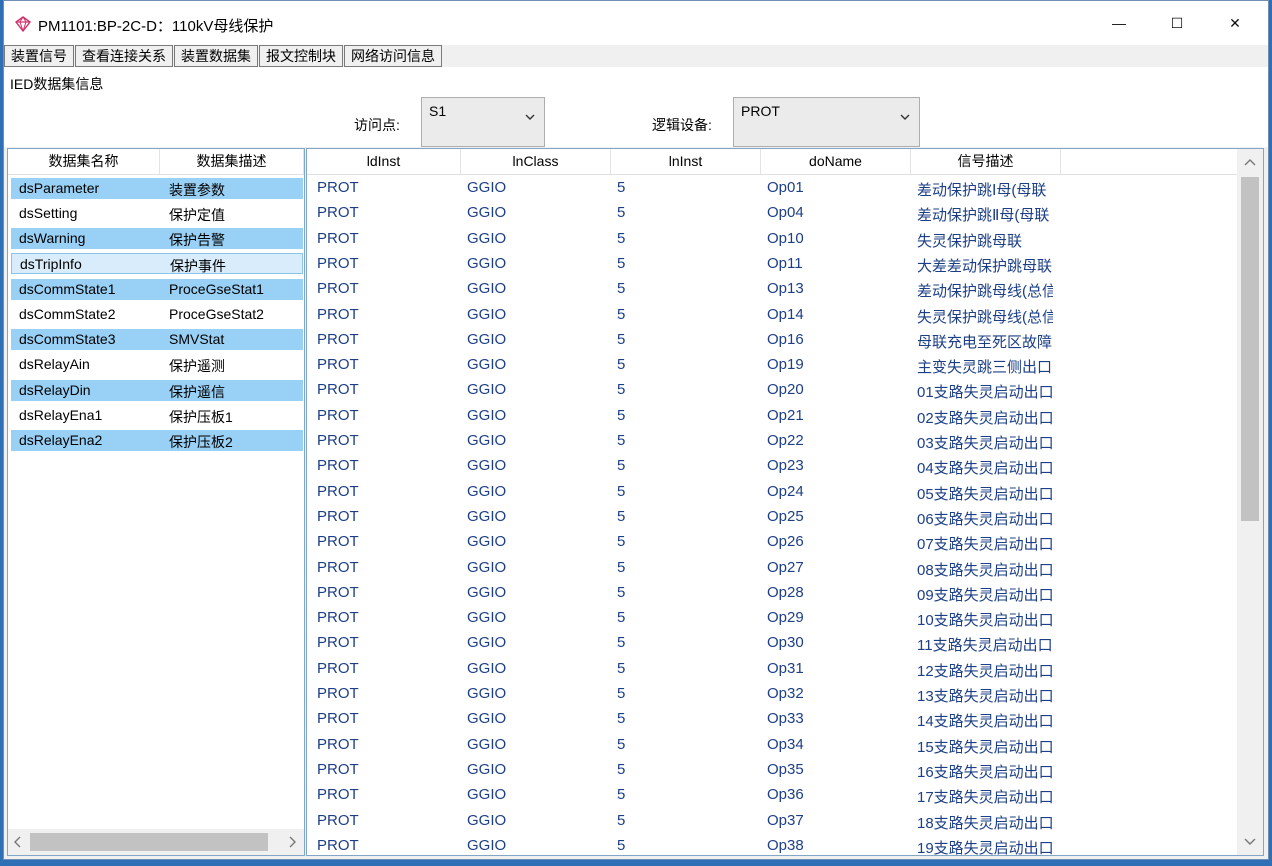 This screenshot has width=1272, height=866. I want to click on table-row: PROT GGIO 5 Op31 12支路失灵启动出口, so click(772, 669).